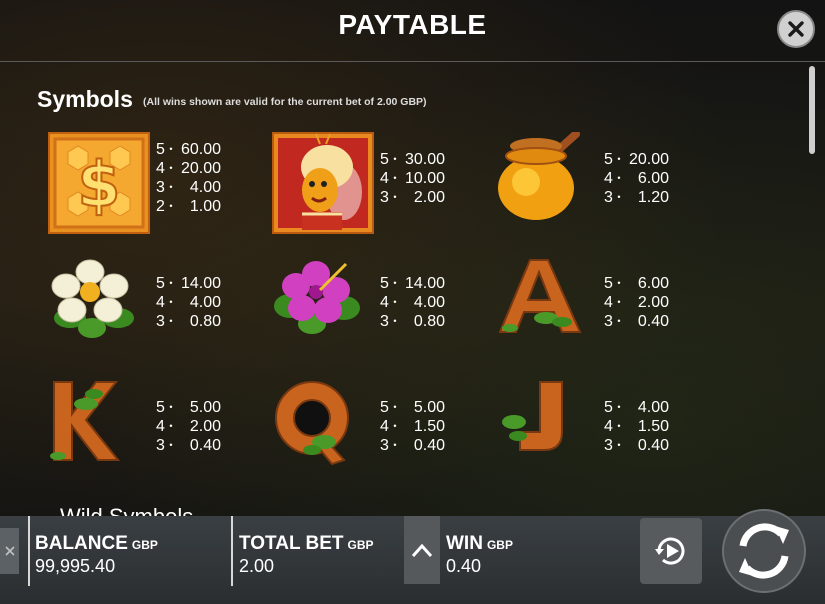 The height and width of the screenshot is (604, 825). I want to click on pay-list: 5 • 4.00 4 • 1.50 3 • 0.40, so click(636, 426).